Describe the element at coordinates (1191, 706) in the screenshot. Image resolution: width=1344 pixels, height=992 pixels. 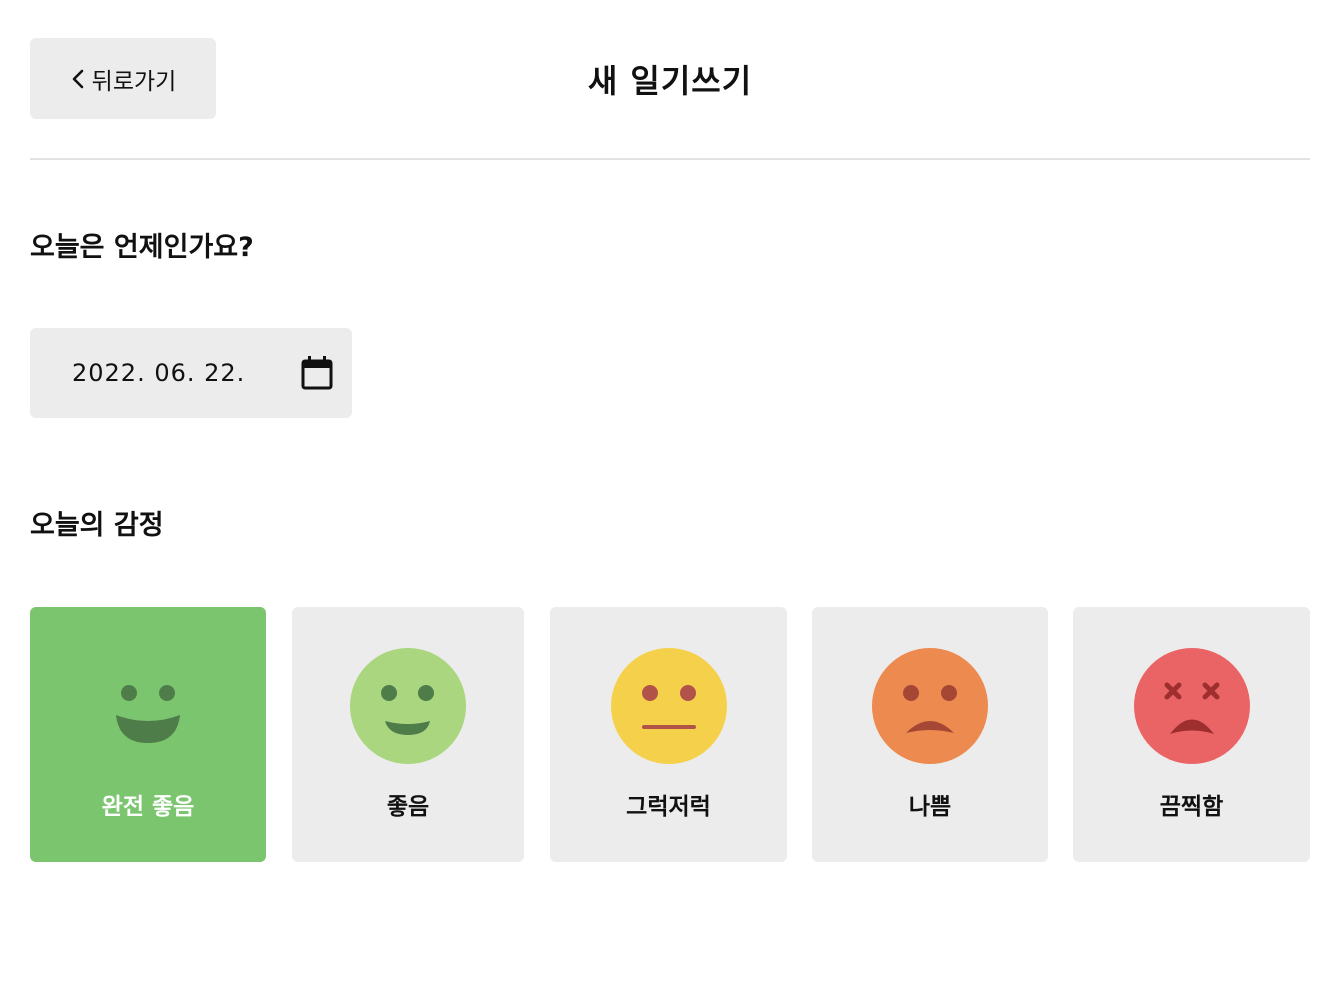
I see `dizzy-face-icon` at that location.